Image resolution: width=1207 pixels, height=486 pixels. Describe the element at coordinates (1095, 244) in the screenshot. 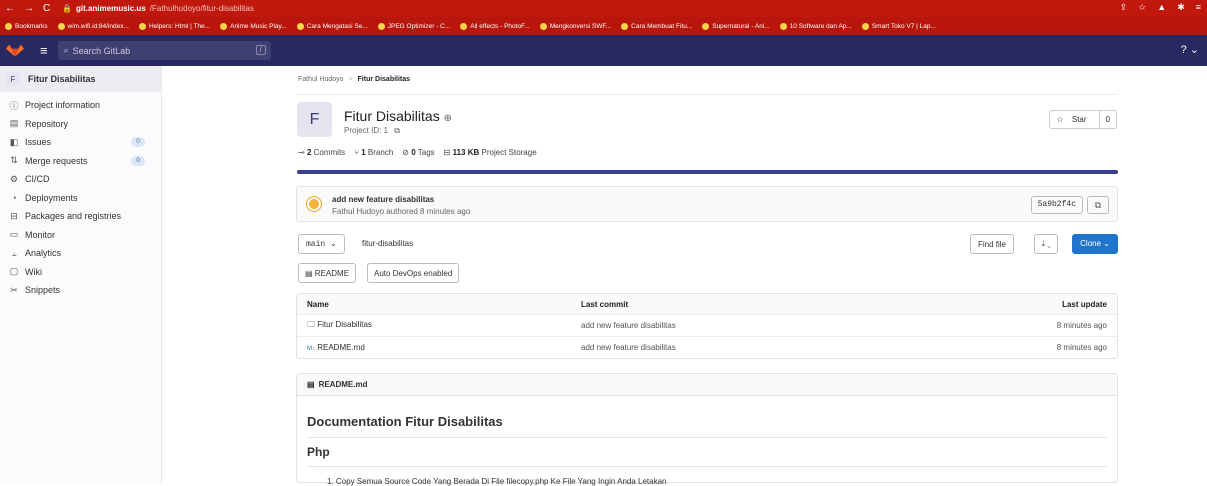

I see `clone-button: Clone ⌄` at that location.